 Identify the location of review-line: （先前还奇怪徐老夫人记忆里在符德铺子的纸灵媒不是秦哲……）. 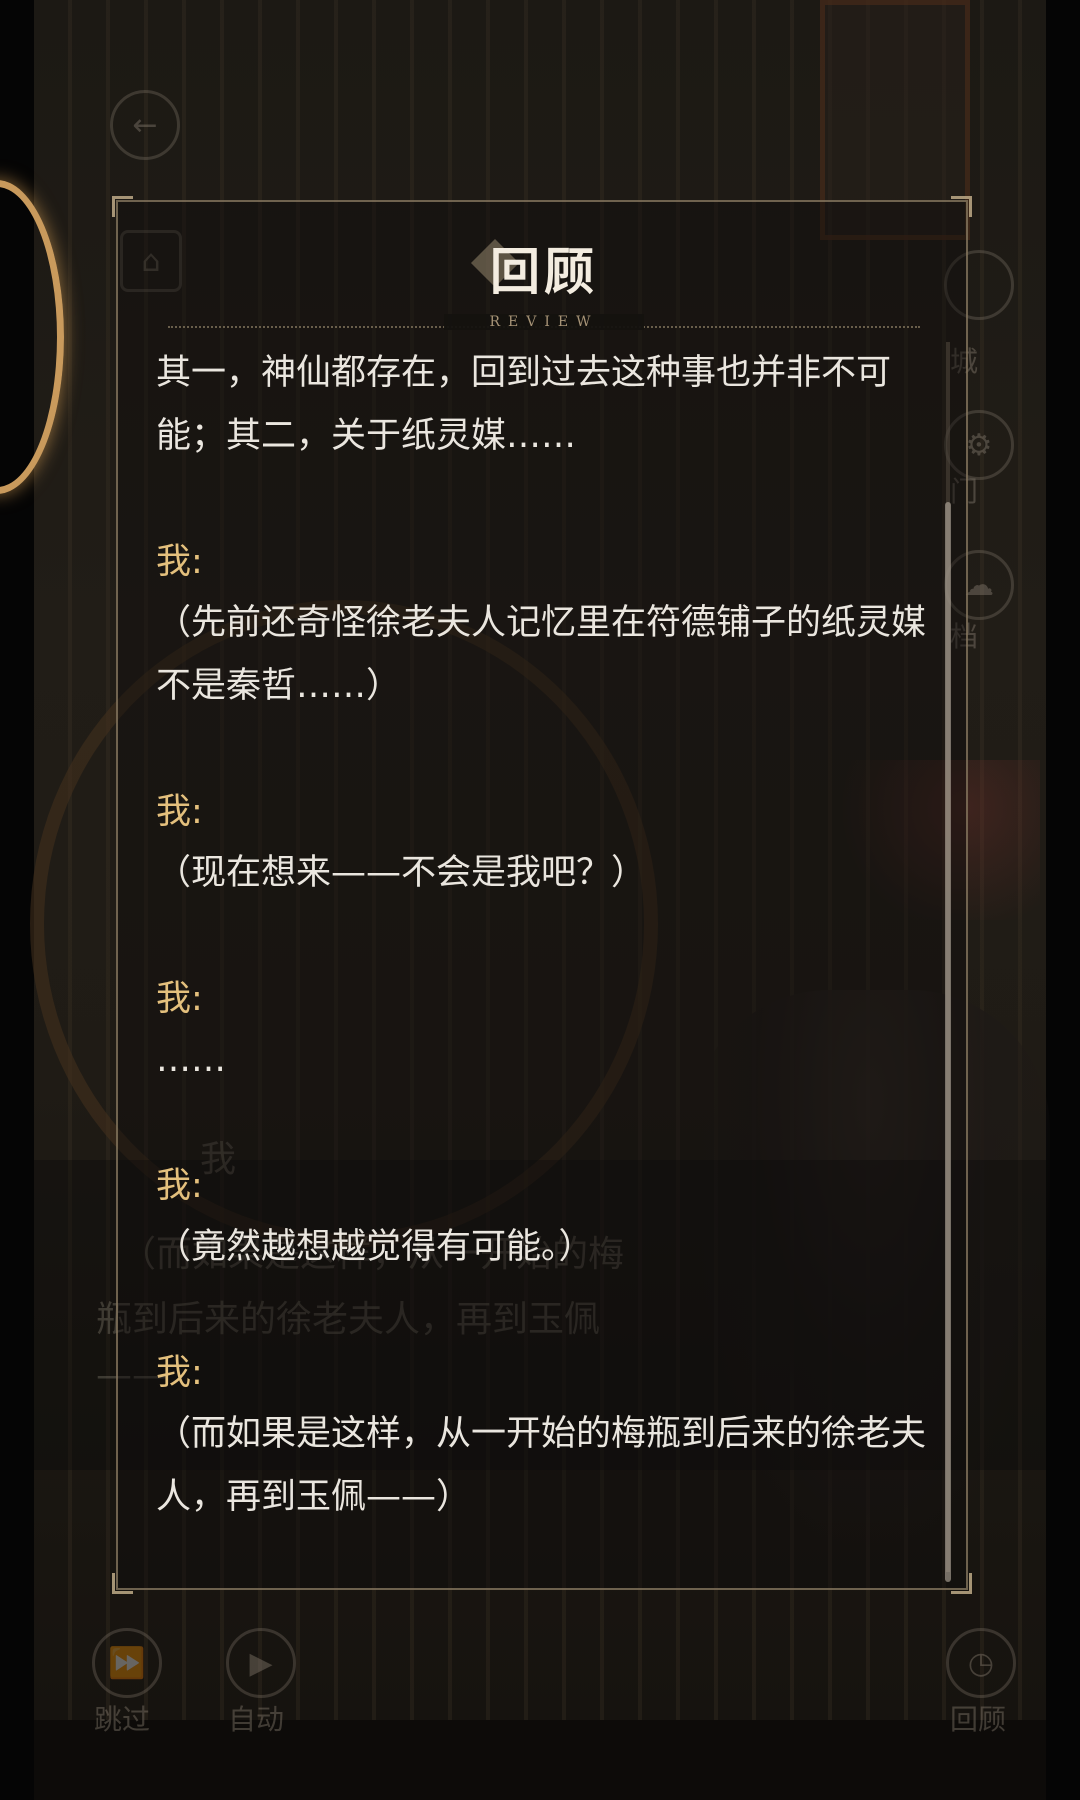
(541, 654).